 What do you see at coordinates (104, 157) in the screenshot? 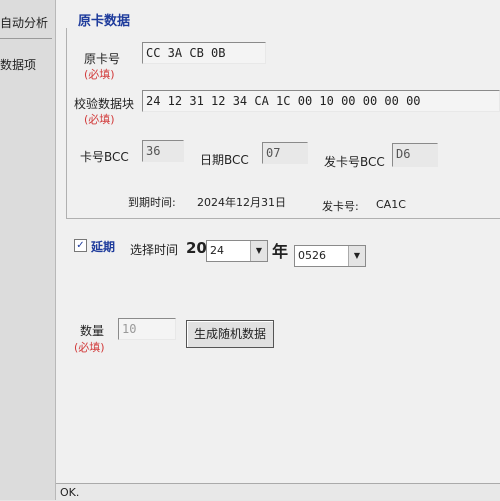
I see `card-bcc-label: 卡号BCC` at bounding box center [104, 157].